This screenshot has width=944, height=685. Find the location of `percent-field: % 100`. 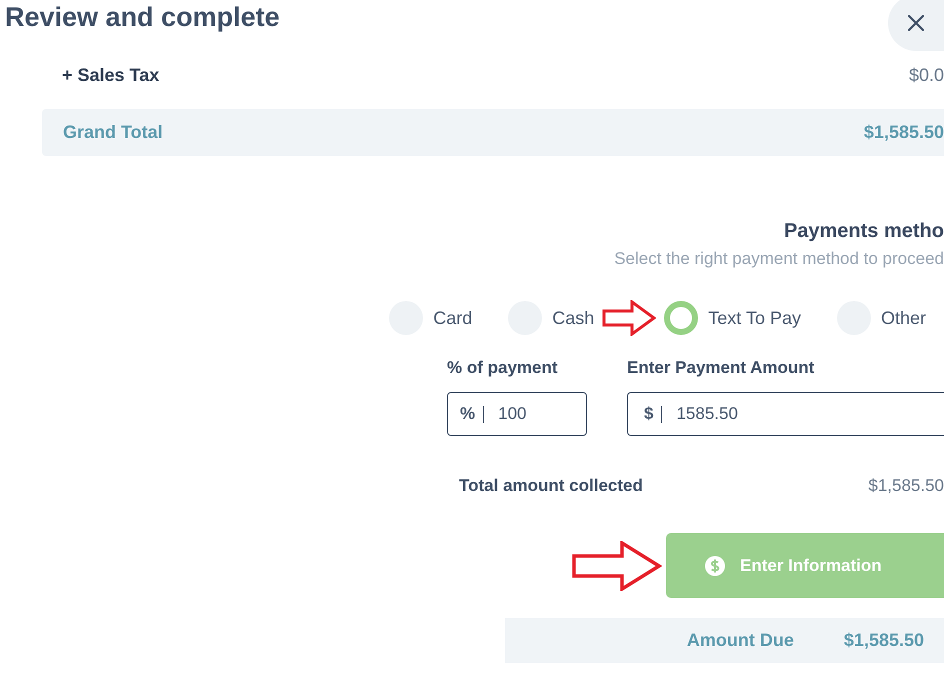

percent-field: % 100 is located at coordinates (517, 414).